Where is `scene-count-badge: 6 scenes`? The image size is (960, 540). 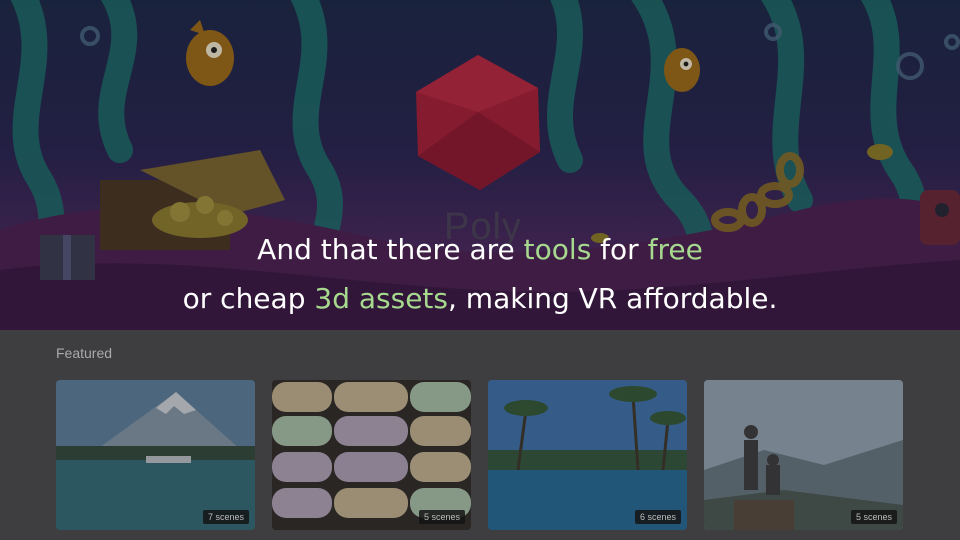 scene-count-badge: 6 scenes is located at coordinates (657, 517).